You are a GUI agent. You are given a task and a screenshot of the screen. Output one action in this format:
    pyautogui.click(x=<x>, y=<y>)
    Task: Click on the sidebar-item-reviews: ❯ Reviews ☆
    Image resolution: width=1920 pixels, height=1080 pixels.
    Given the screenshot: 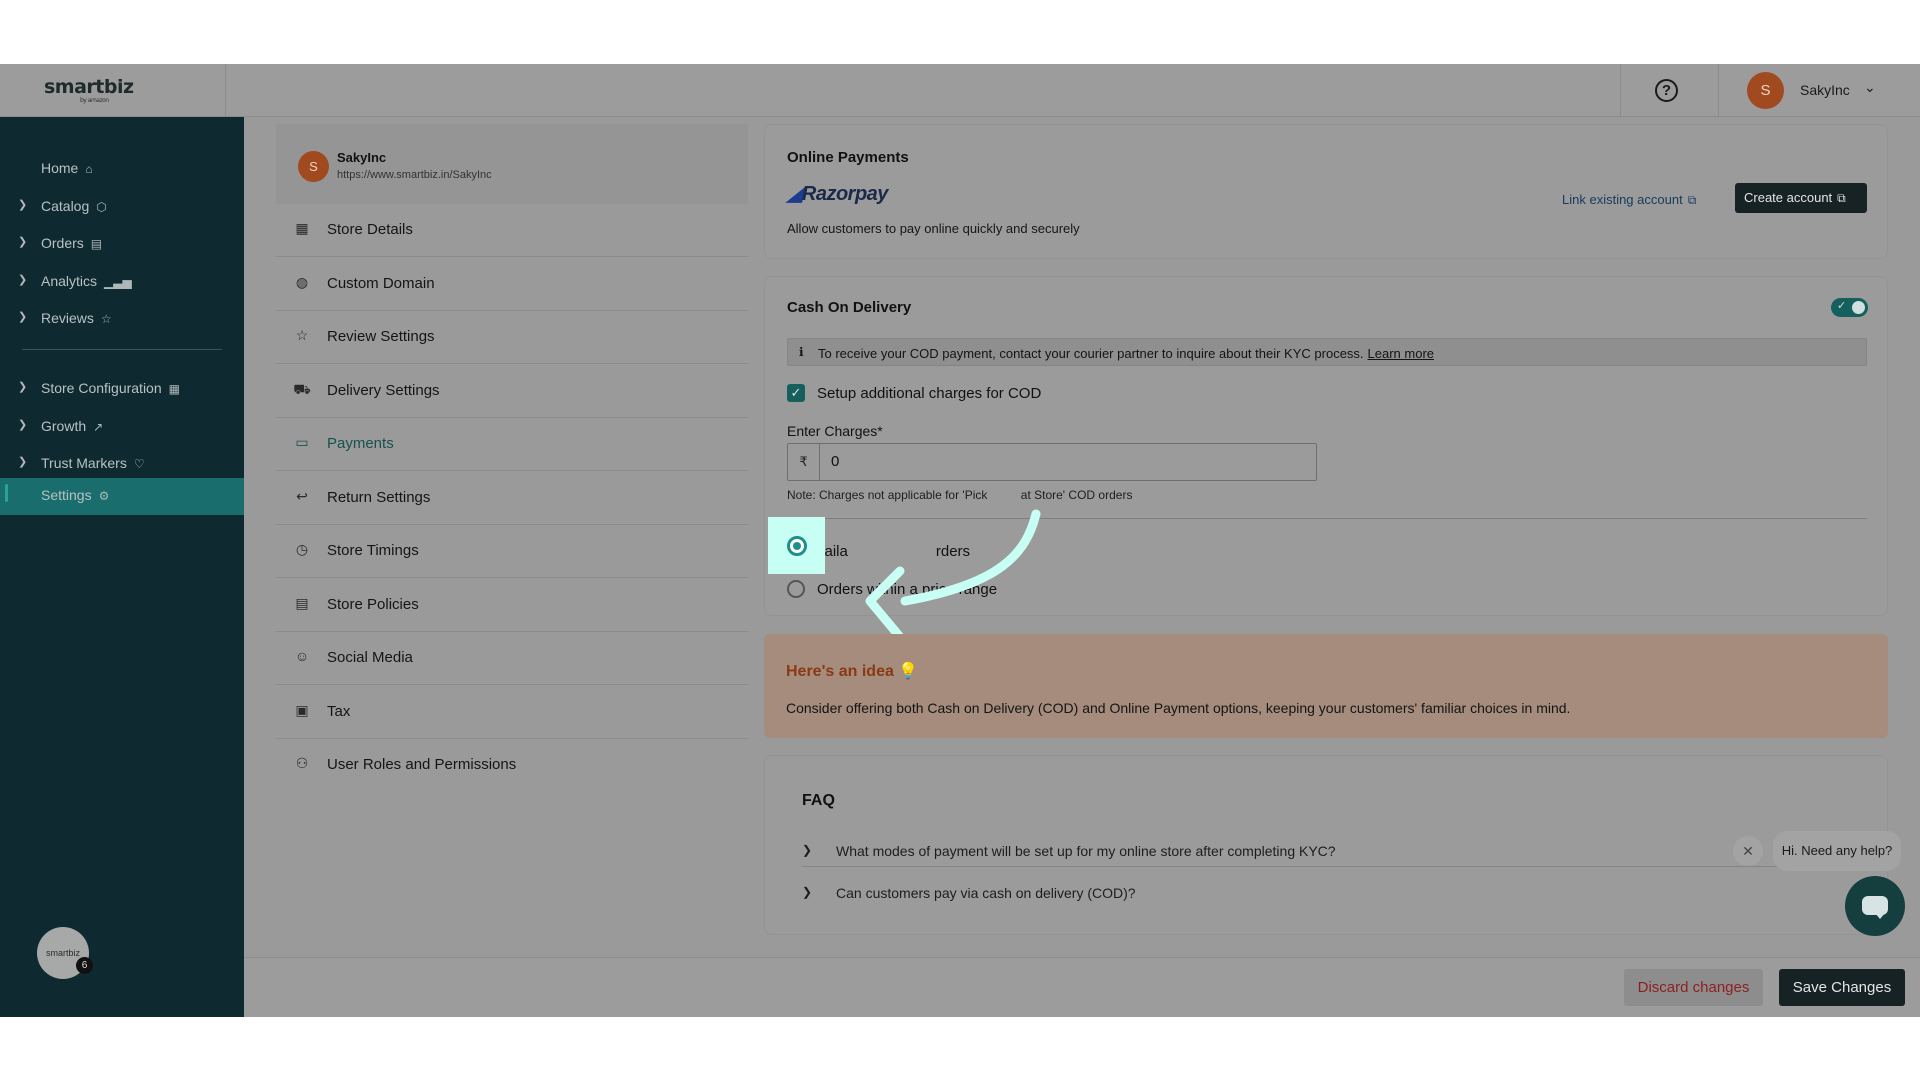 What is the action you would take?
    pyautogui.click(x=122, y=319)
    